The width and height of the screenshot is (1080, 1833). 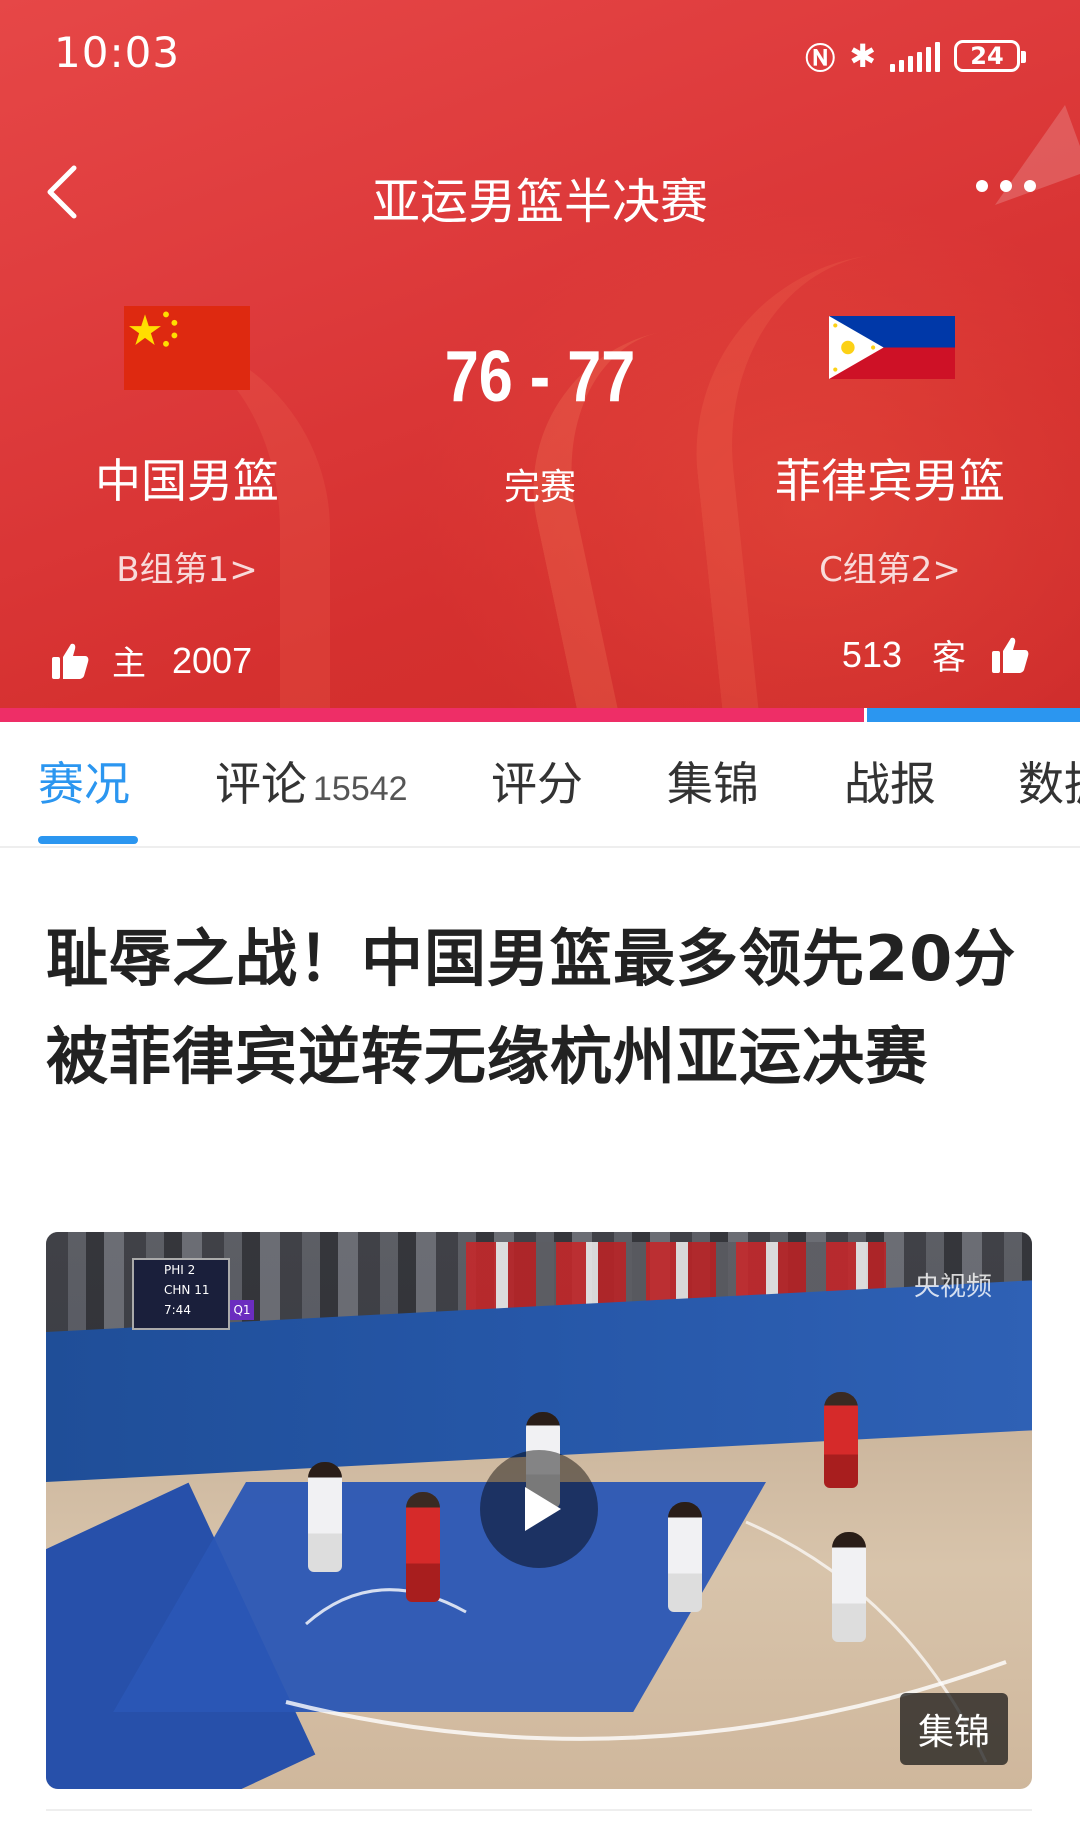 What do you see at coordinates (820, 59) in the screenshot?
I see `nfc-icon: Ⓝ` at bounding box center [820, 59].